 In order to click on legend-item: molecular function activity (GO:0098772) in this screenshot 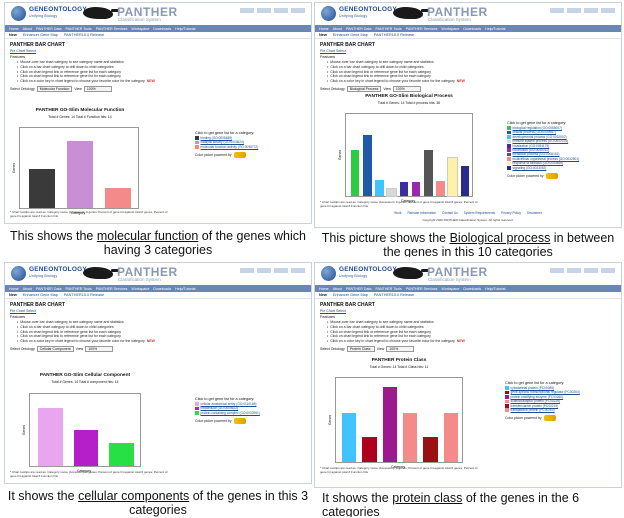, I will do `click(245, 147)`.